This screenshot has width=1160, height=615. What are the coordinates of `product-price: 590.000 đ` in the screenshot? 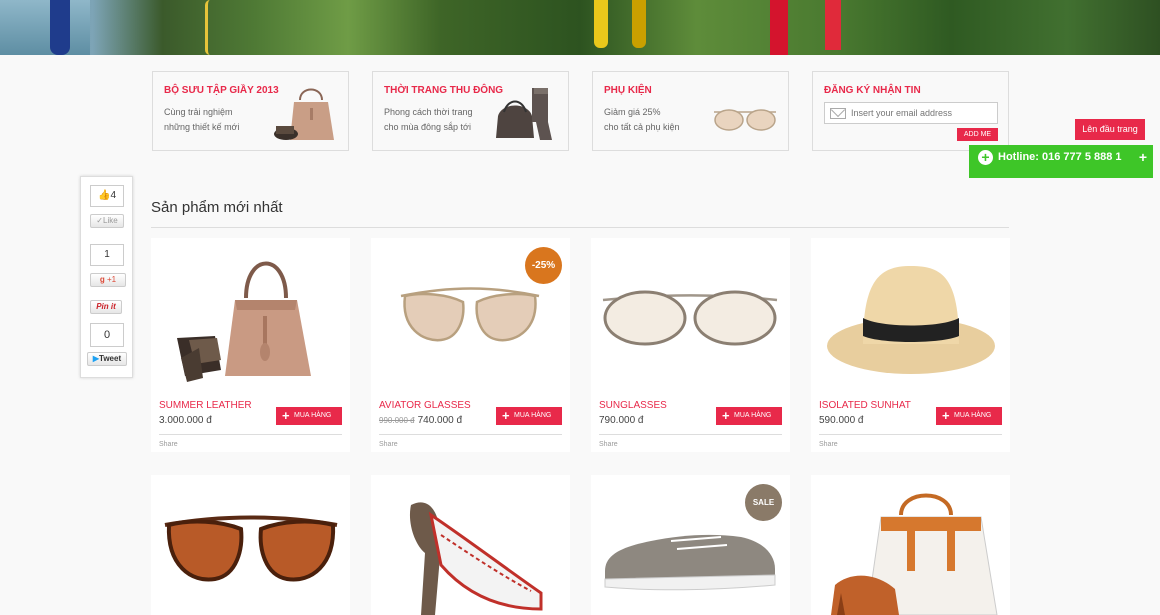 It's located at (841, 420).